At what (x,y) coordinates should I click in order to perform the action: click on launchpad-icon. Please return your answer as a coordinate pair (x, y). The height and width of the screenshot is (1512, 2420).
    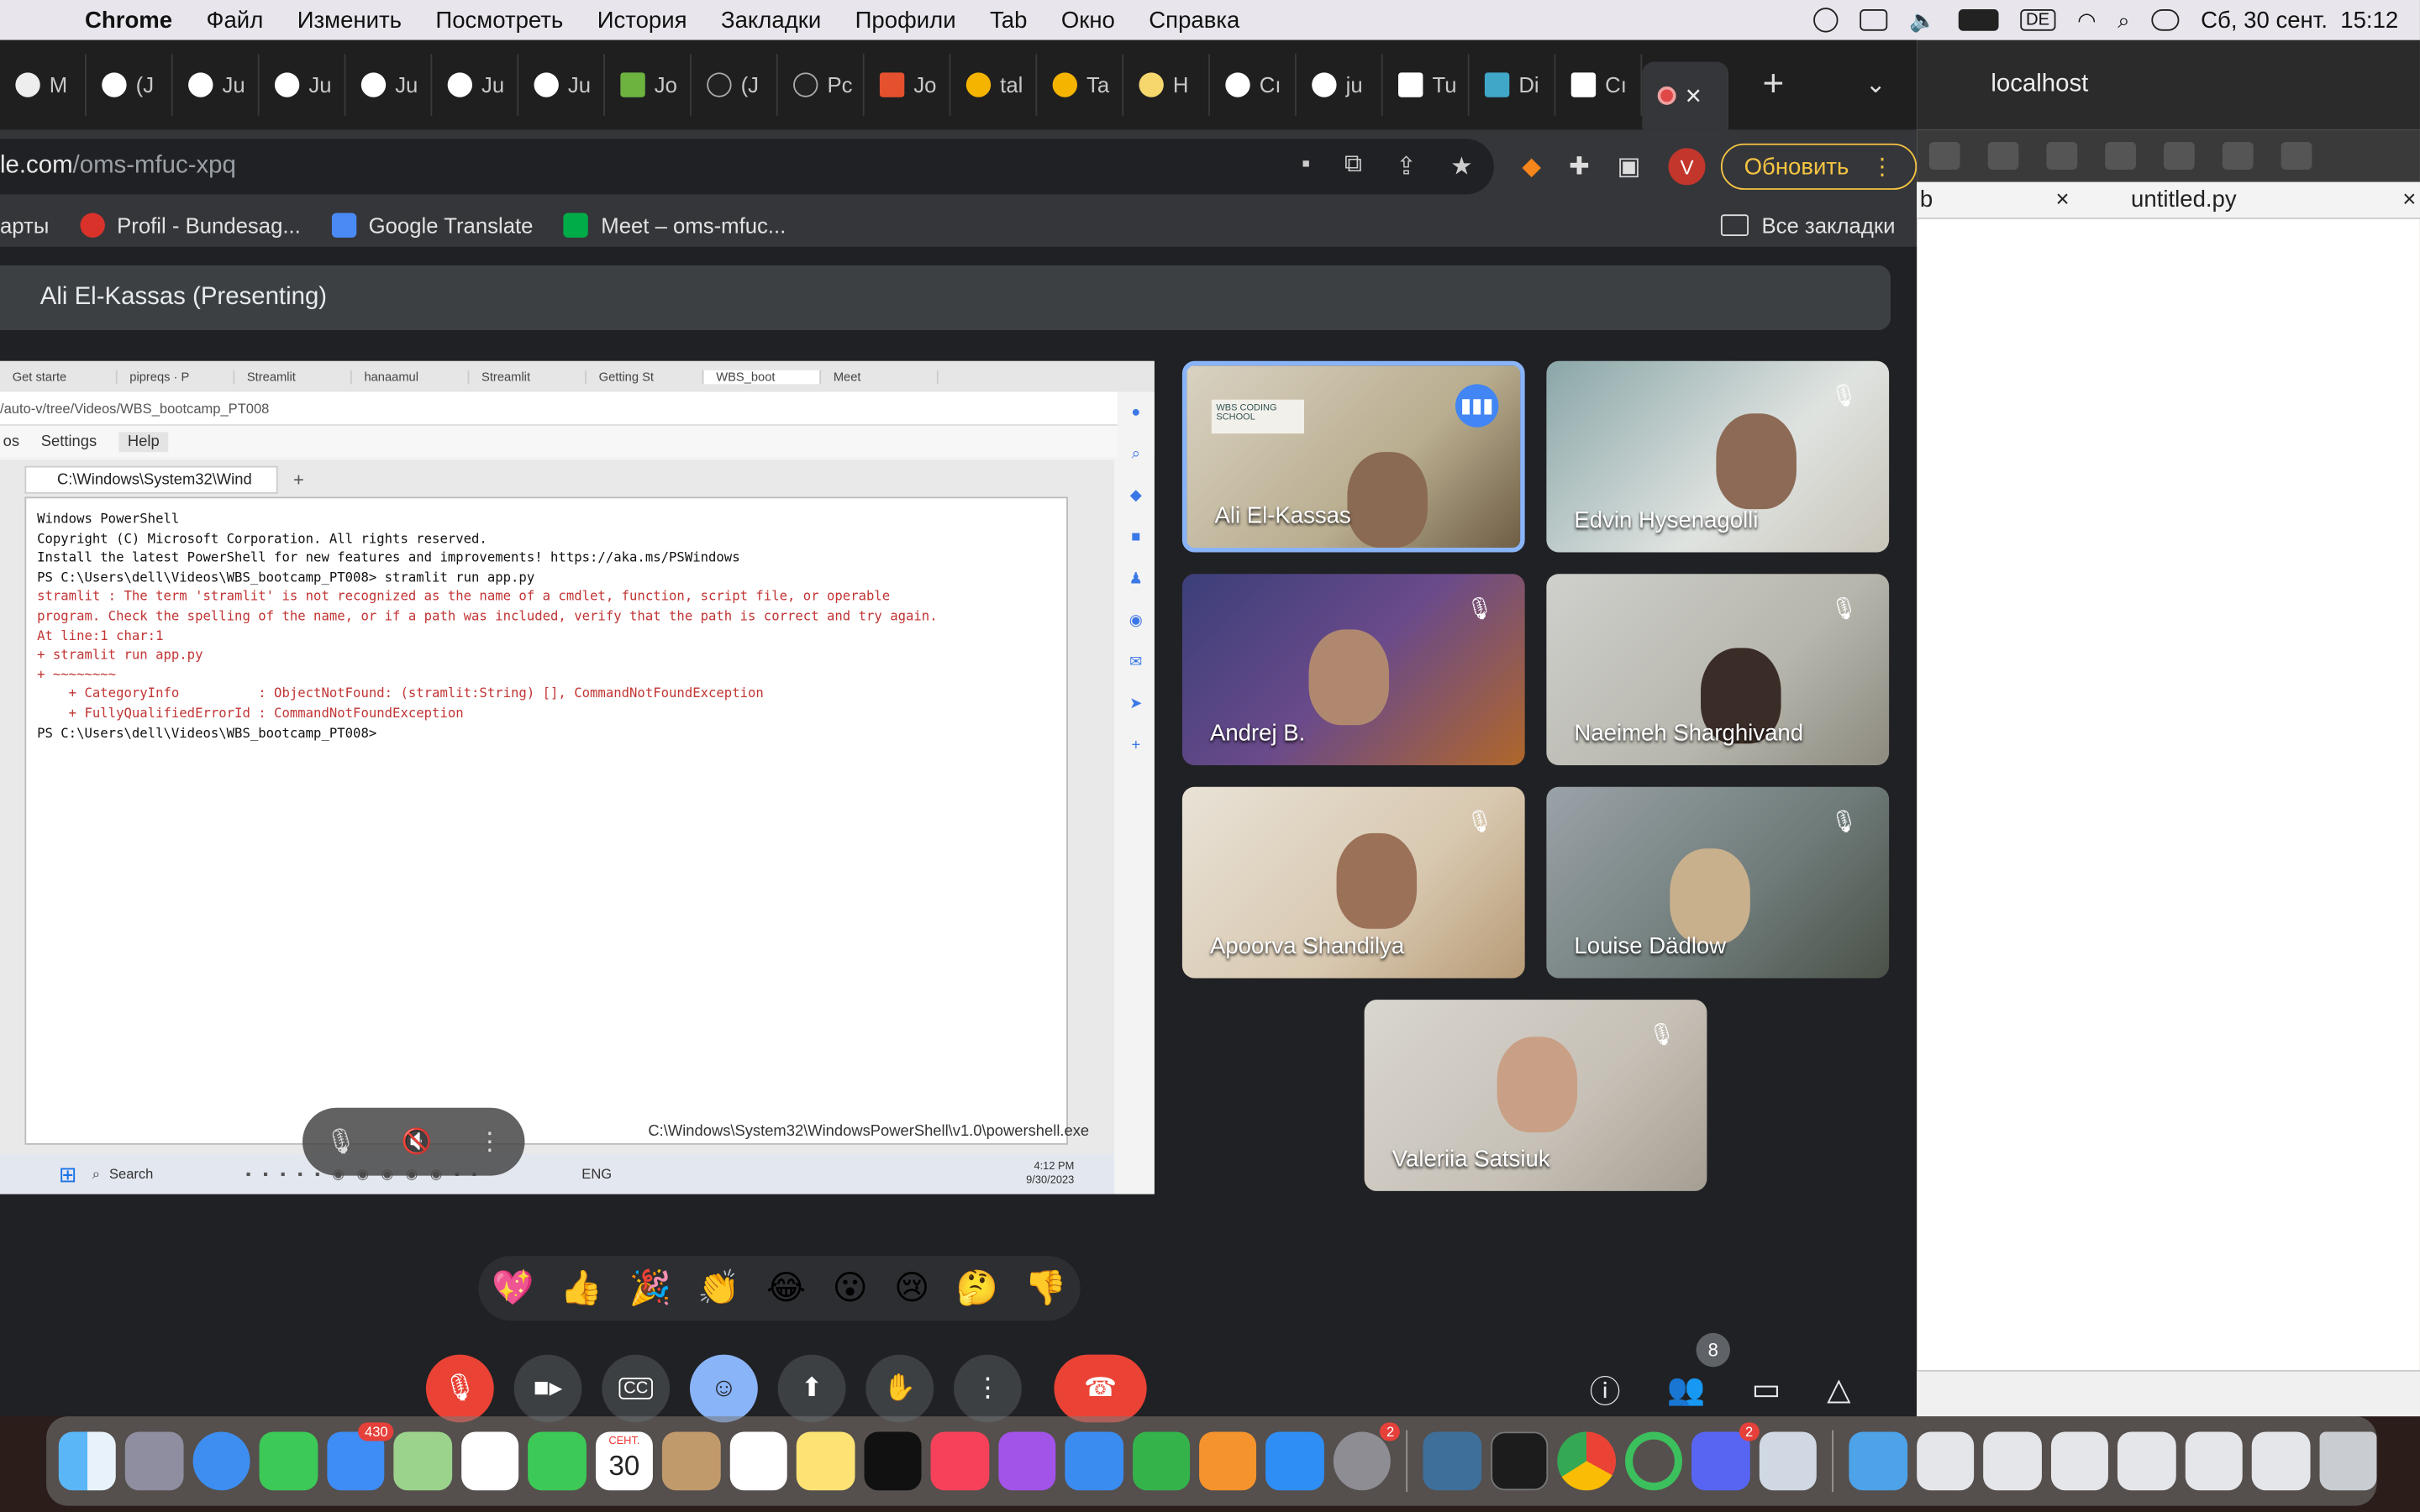
    Looking at the image, I should click on (154, 1461).